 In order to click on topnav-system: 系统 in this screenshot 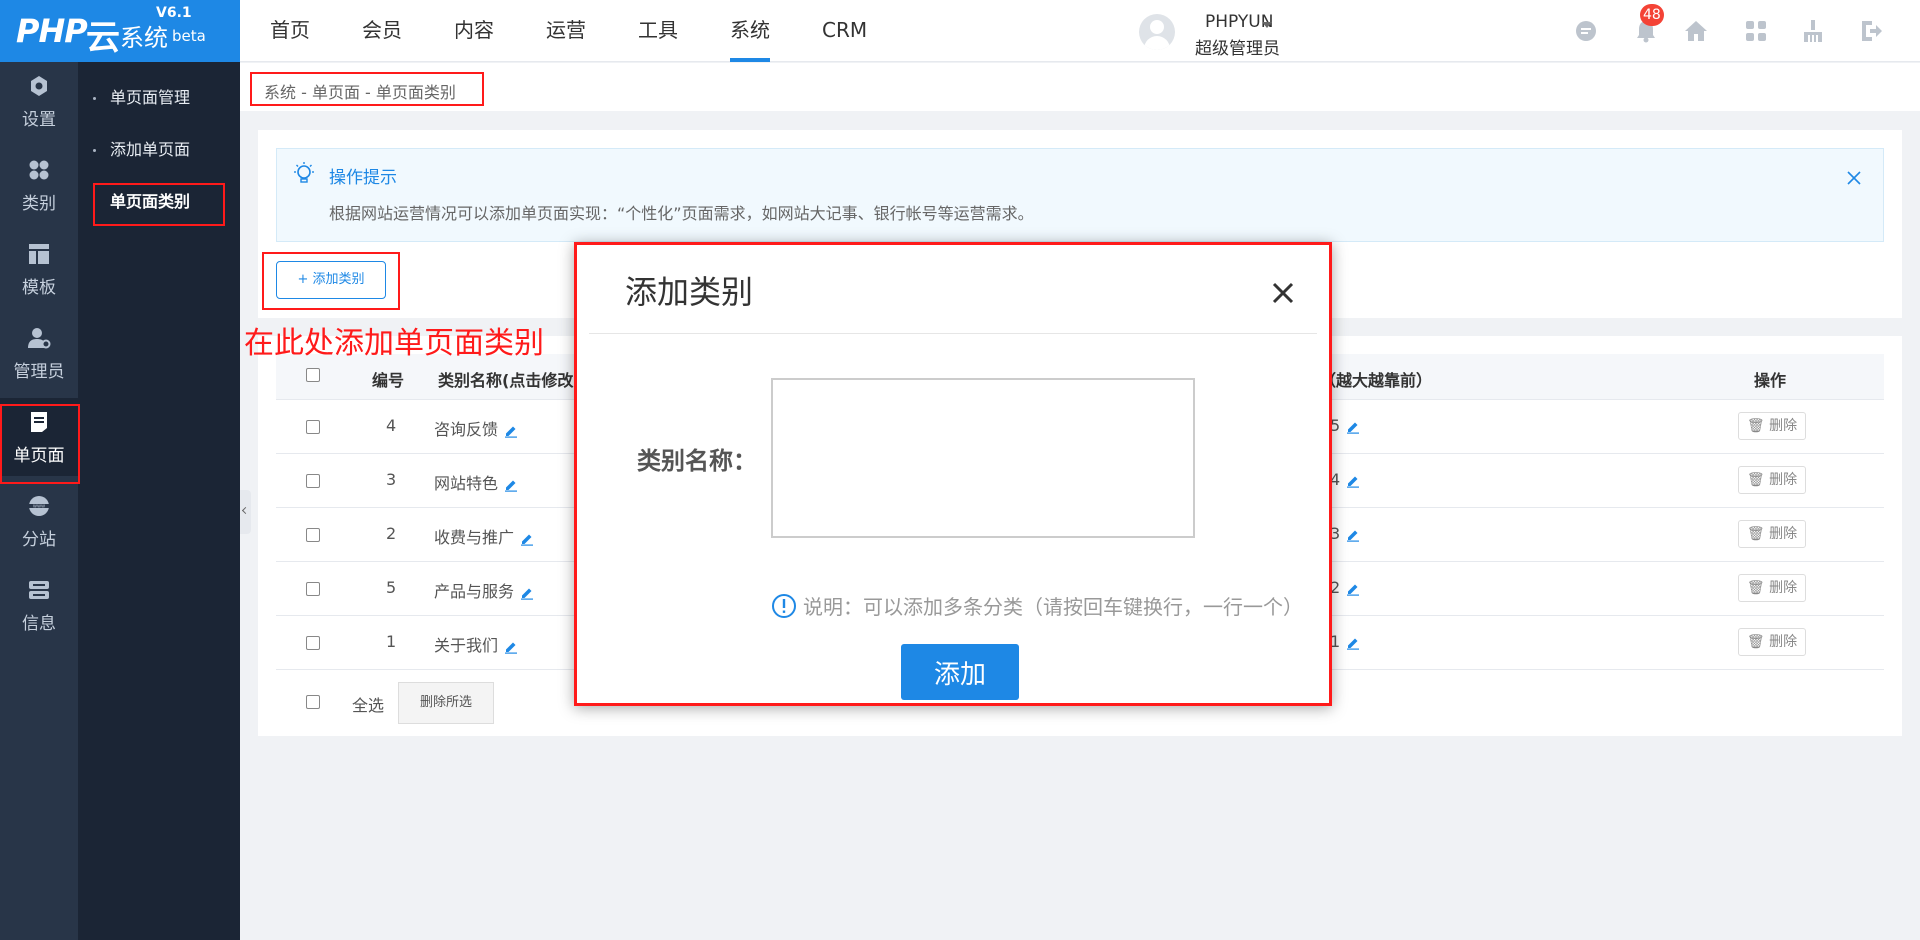, I will do `click(750, 31)`.